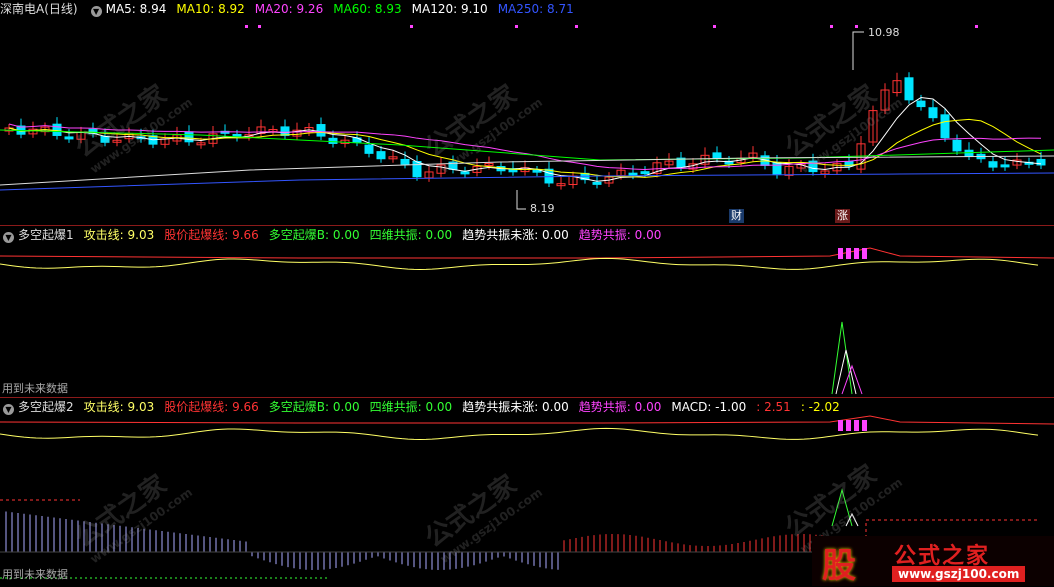 Image resolution: width=1054 pixels, height=587 pixels. I want to click on limit-up-tag: 涨, so click(842, 216).